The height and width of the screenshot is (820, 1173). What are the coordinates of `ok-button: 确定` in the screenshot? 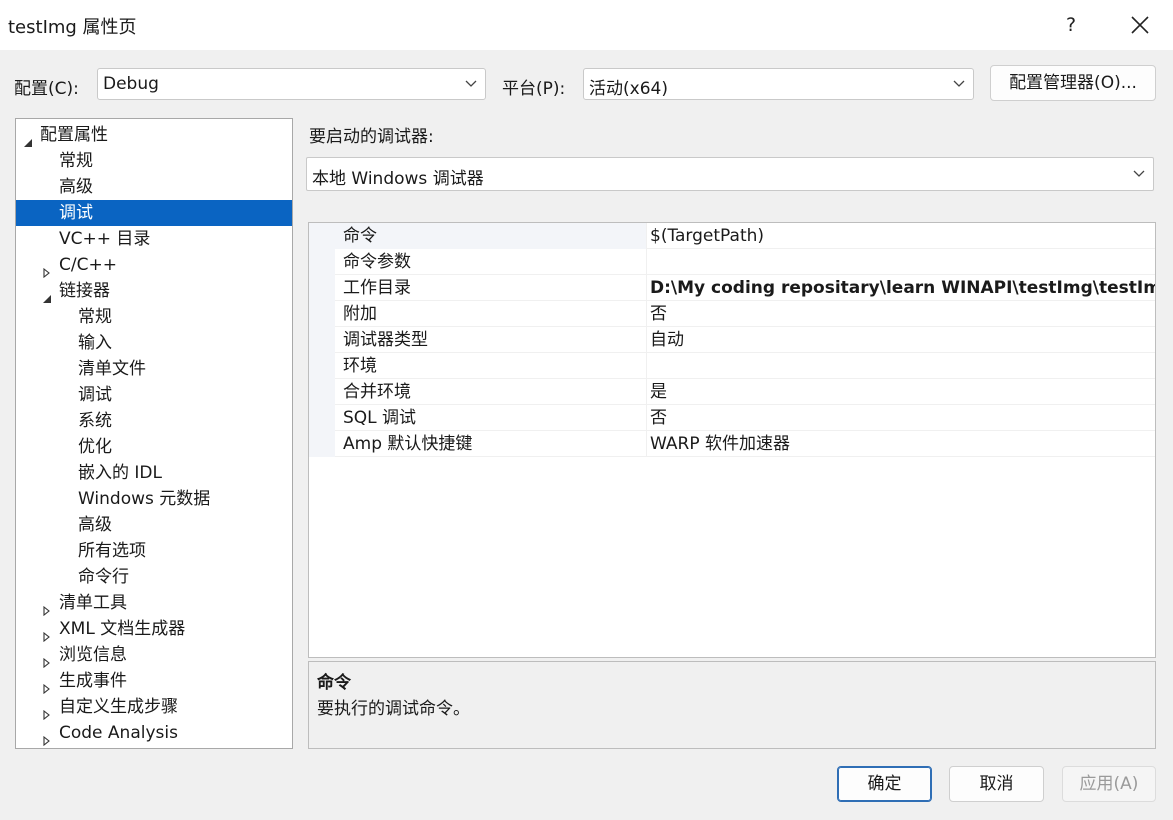 It's located at (884, 784).